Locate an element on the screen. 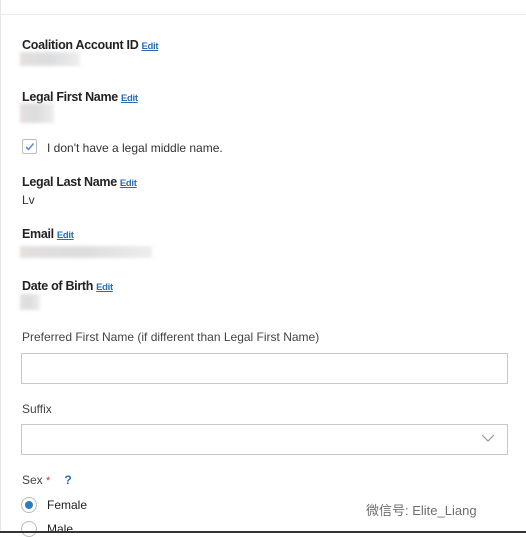 The image size is (526, 537). email-label: Email Edit is located at coordinates (48, 234).